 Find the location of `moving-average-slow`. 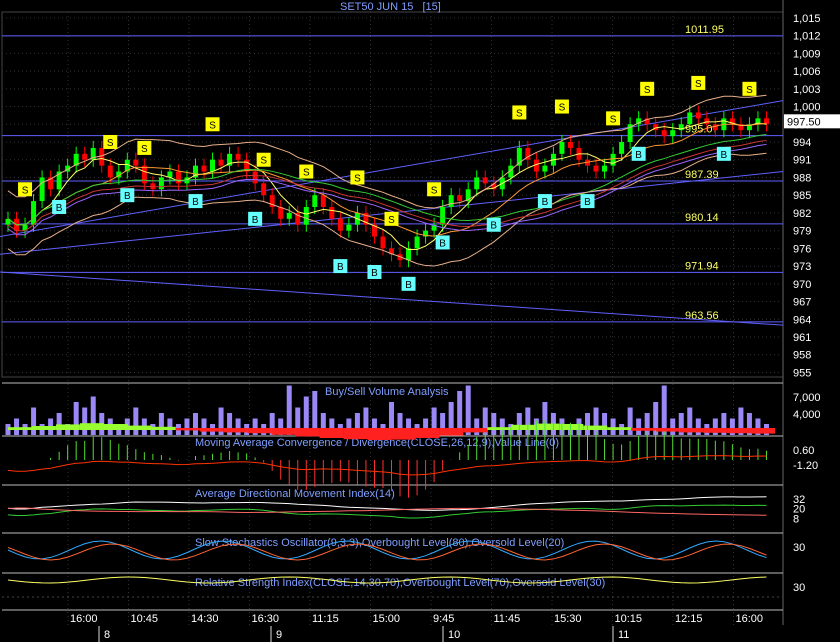

moving-average-slow is located at coordinates (387, 179).